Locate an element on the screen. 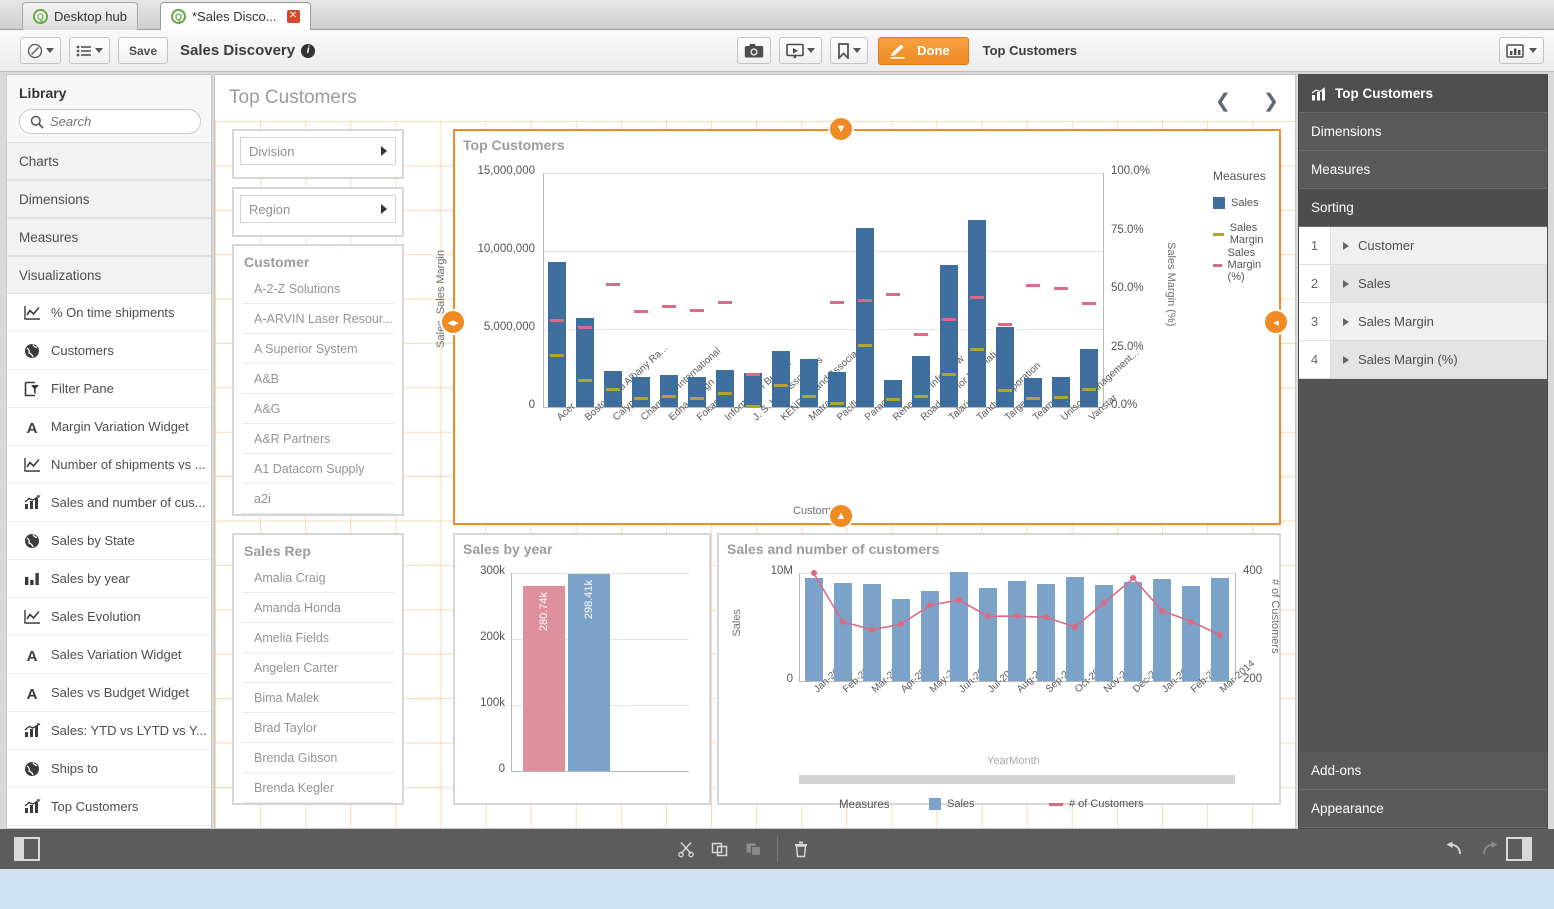 The image size is (1554, 909). sorting-row: 1 Customer is located at coordinates (1423, 246).